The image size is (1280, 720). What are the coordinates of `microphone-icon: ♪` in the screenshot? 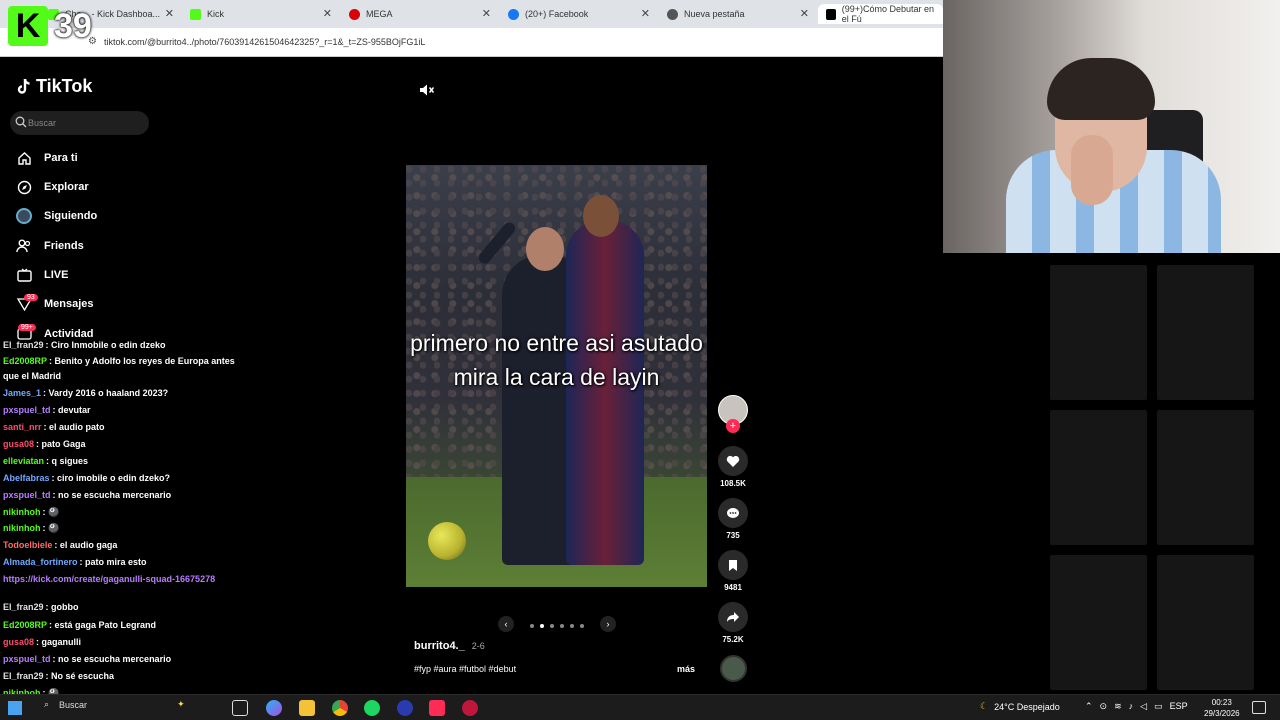 It's located at (1131, 706).